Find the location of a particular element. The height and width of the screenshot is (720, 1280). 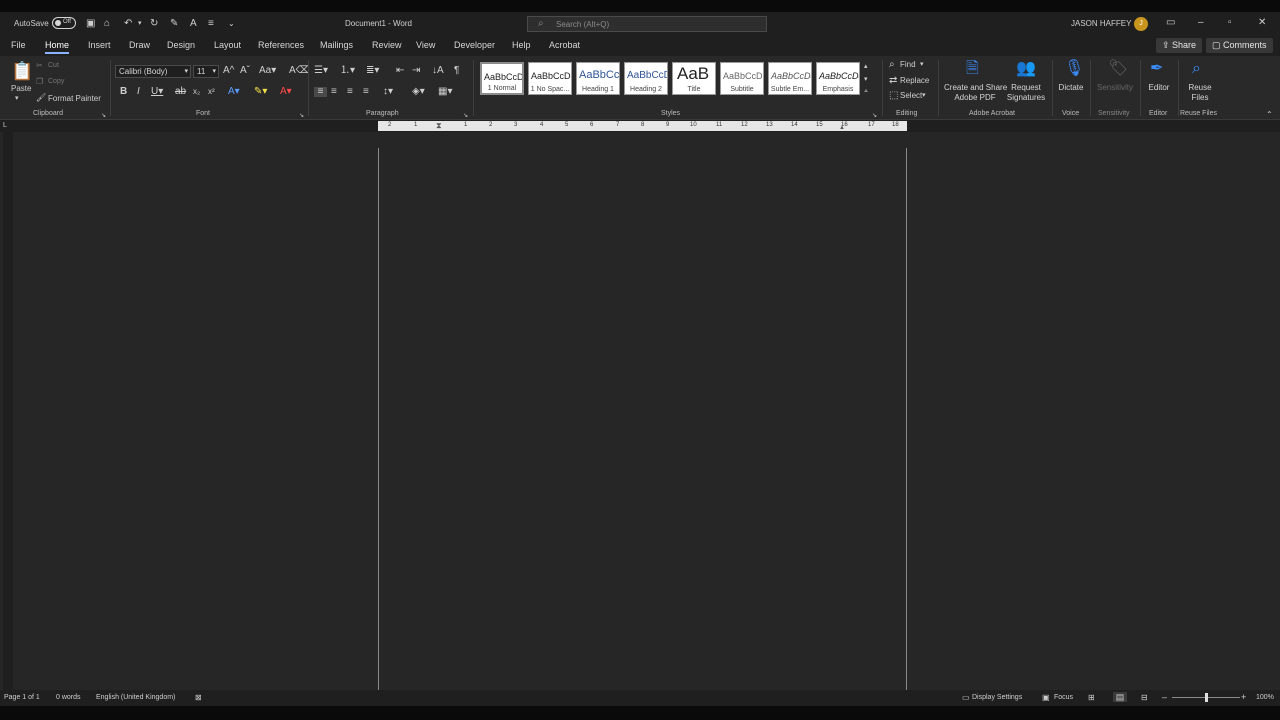

share-button: ⇪ Share is located at coordinates (1179, 45).